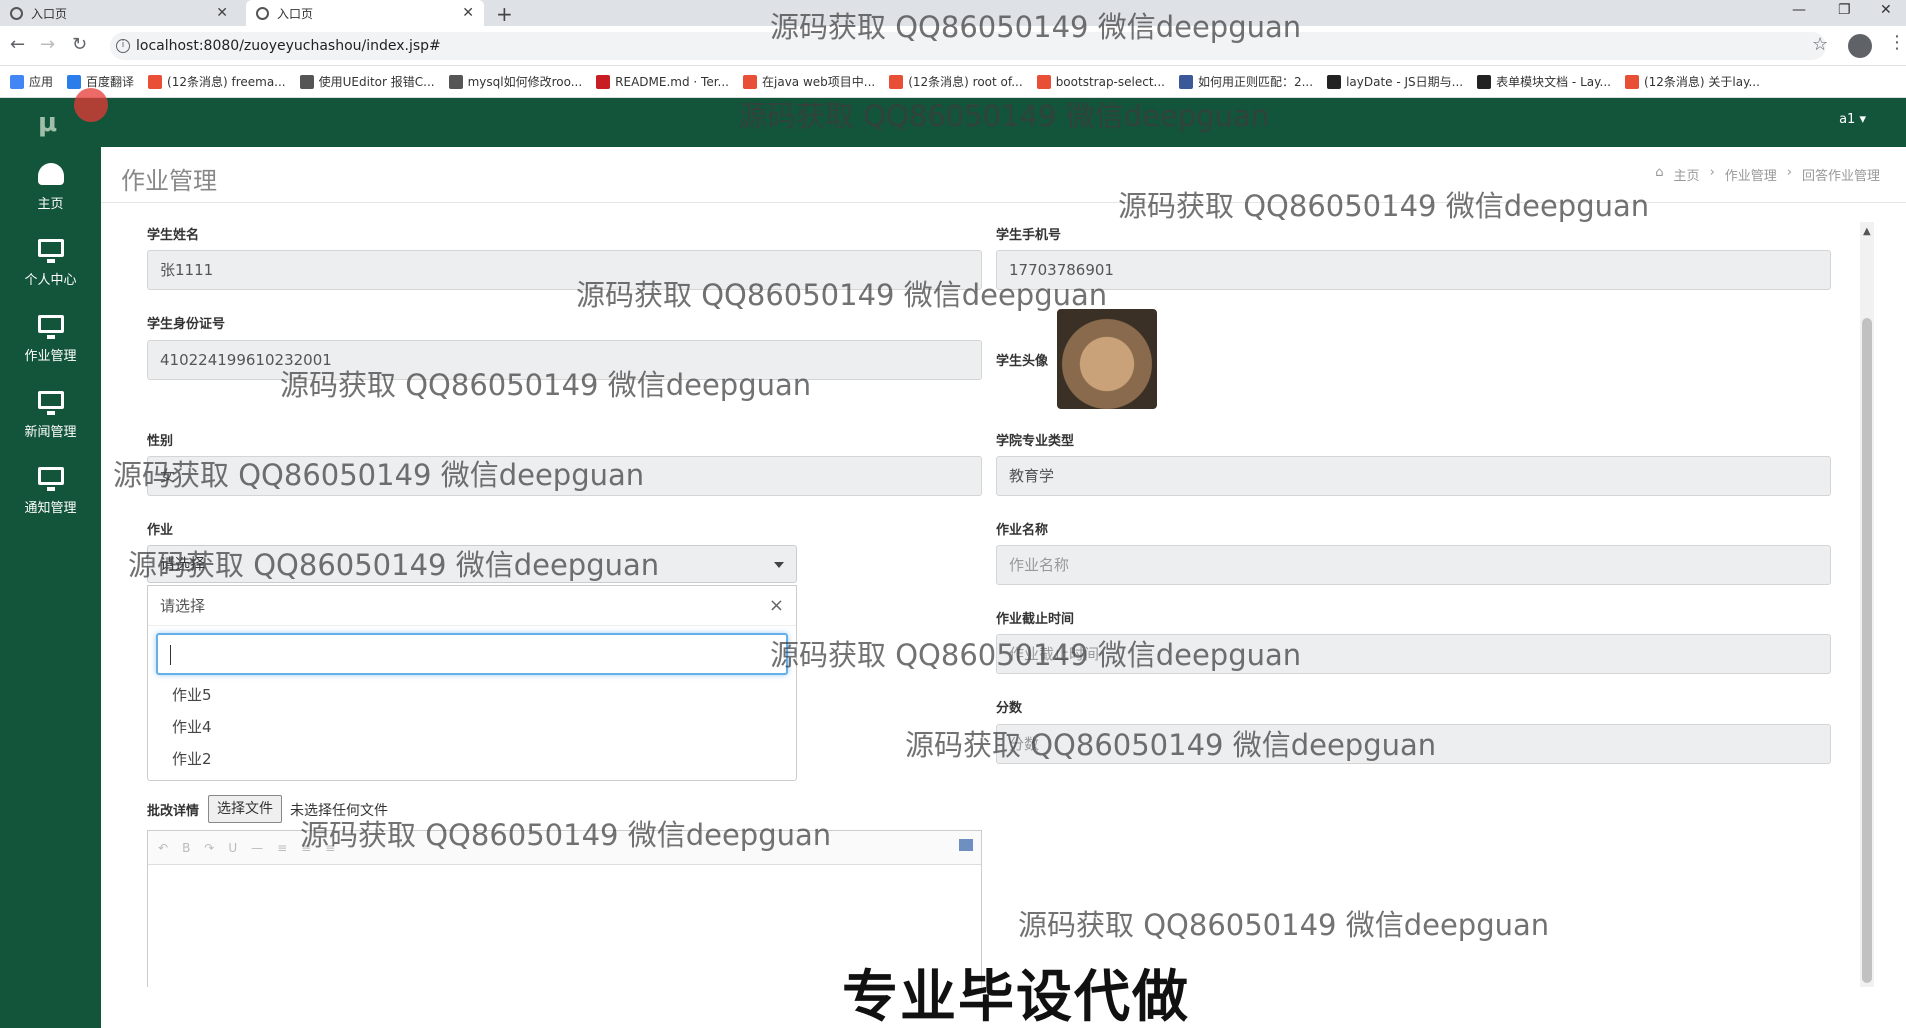 The height and width of the screenshot is (1028, 1906). I want to click on score-label: 分数, so click(1009, 708).